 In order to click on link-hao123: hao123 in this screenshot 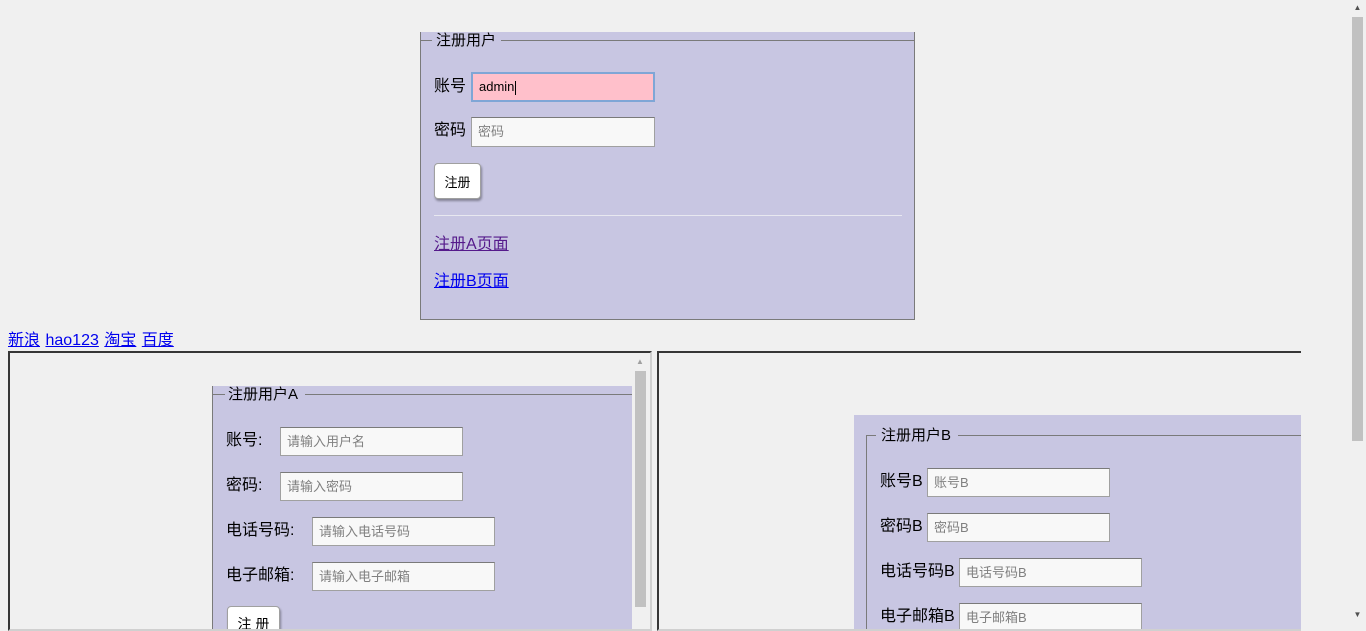, I will do `click(71, 340)`.